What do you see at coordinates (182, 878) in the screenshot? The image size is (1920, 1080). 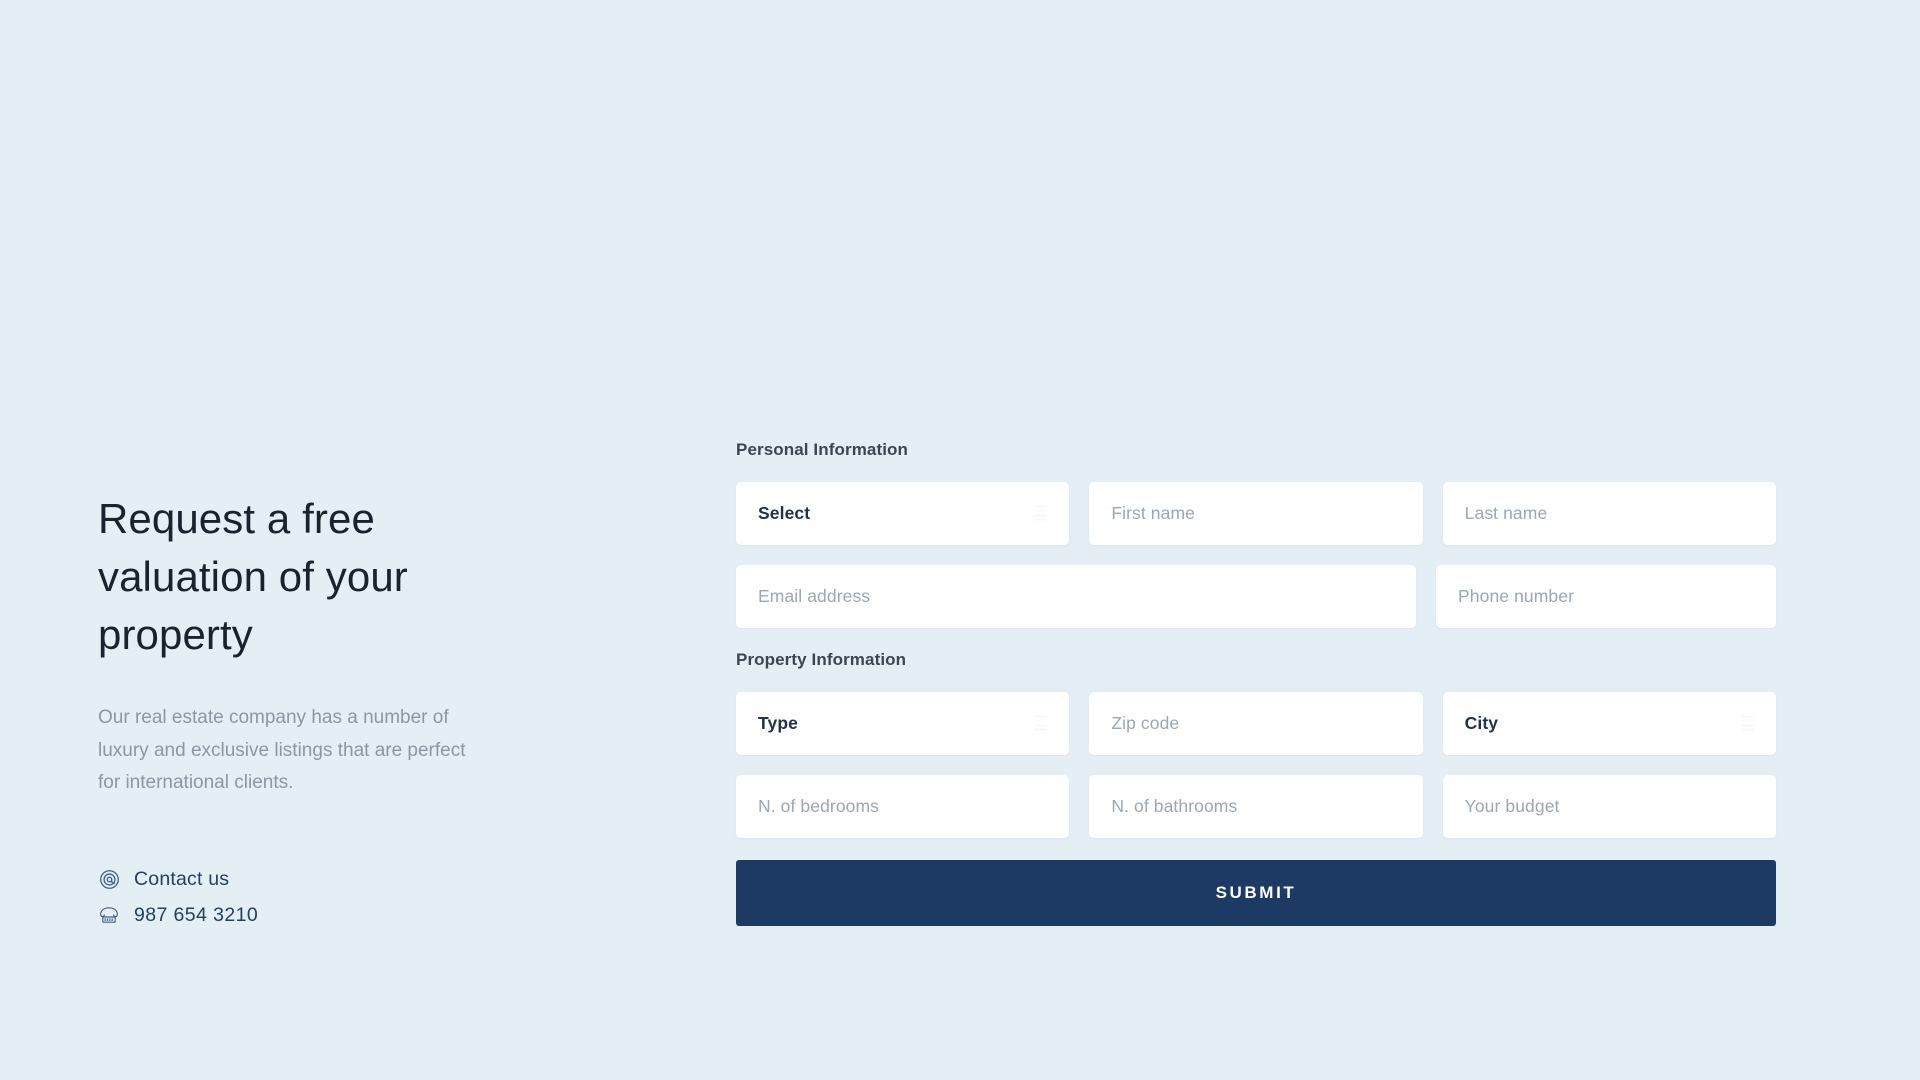 I see `contact-us-label: Contact us` at bounding box center [182, 878].